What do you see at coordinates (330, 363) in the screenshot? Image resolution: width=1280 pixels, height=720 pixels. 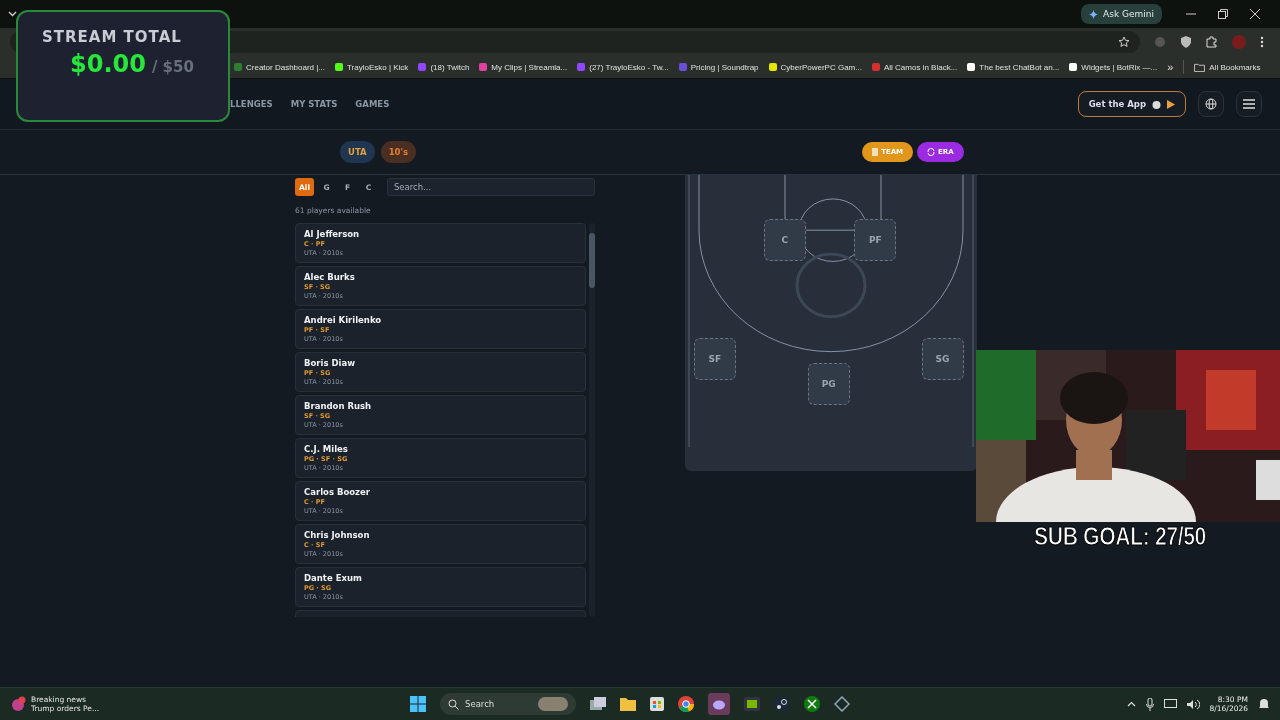 I see `player-name: Boris Diaw` at bounding box center [330, 363].